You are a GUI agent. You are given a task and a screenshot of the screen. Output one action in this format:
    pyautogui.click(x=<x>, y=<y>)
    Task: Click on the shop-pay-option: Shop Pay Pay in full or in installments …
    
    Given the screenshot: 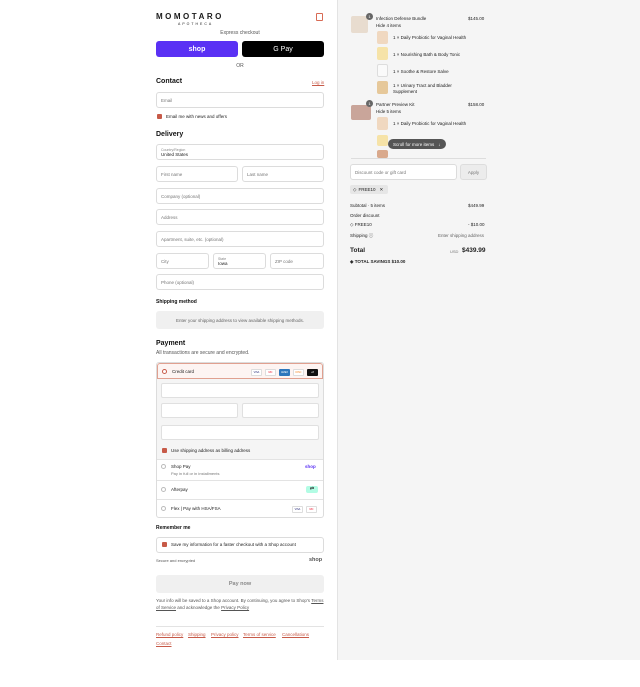 What is the action you would take?
    pyautogui.click(x=240, y=469)
    